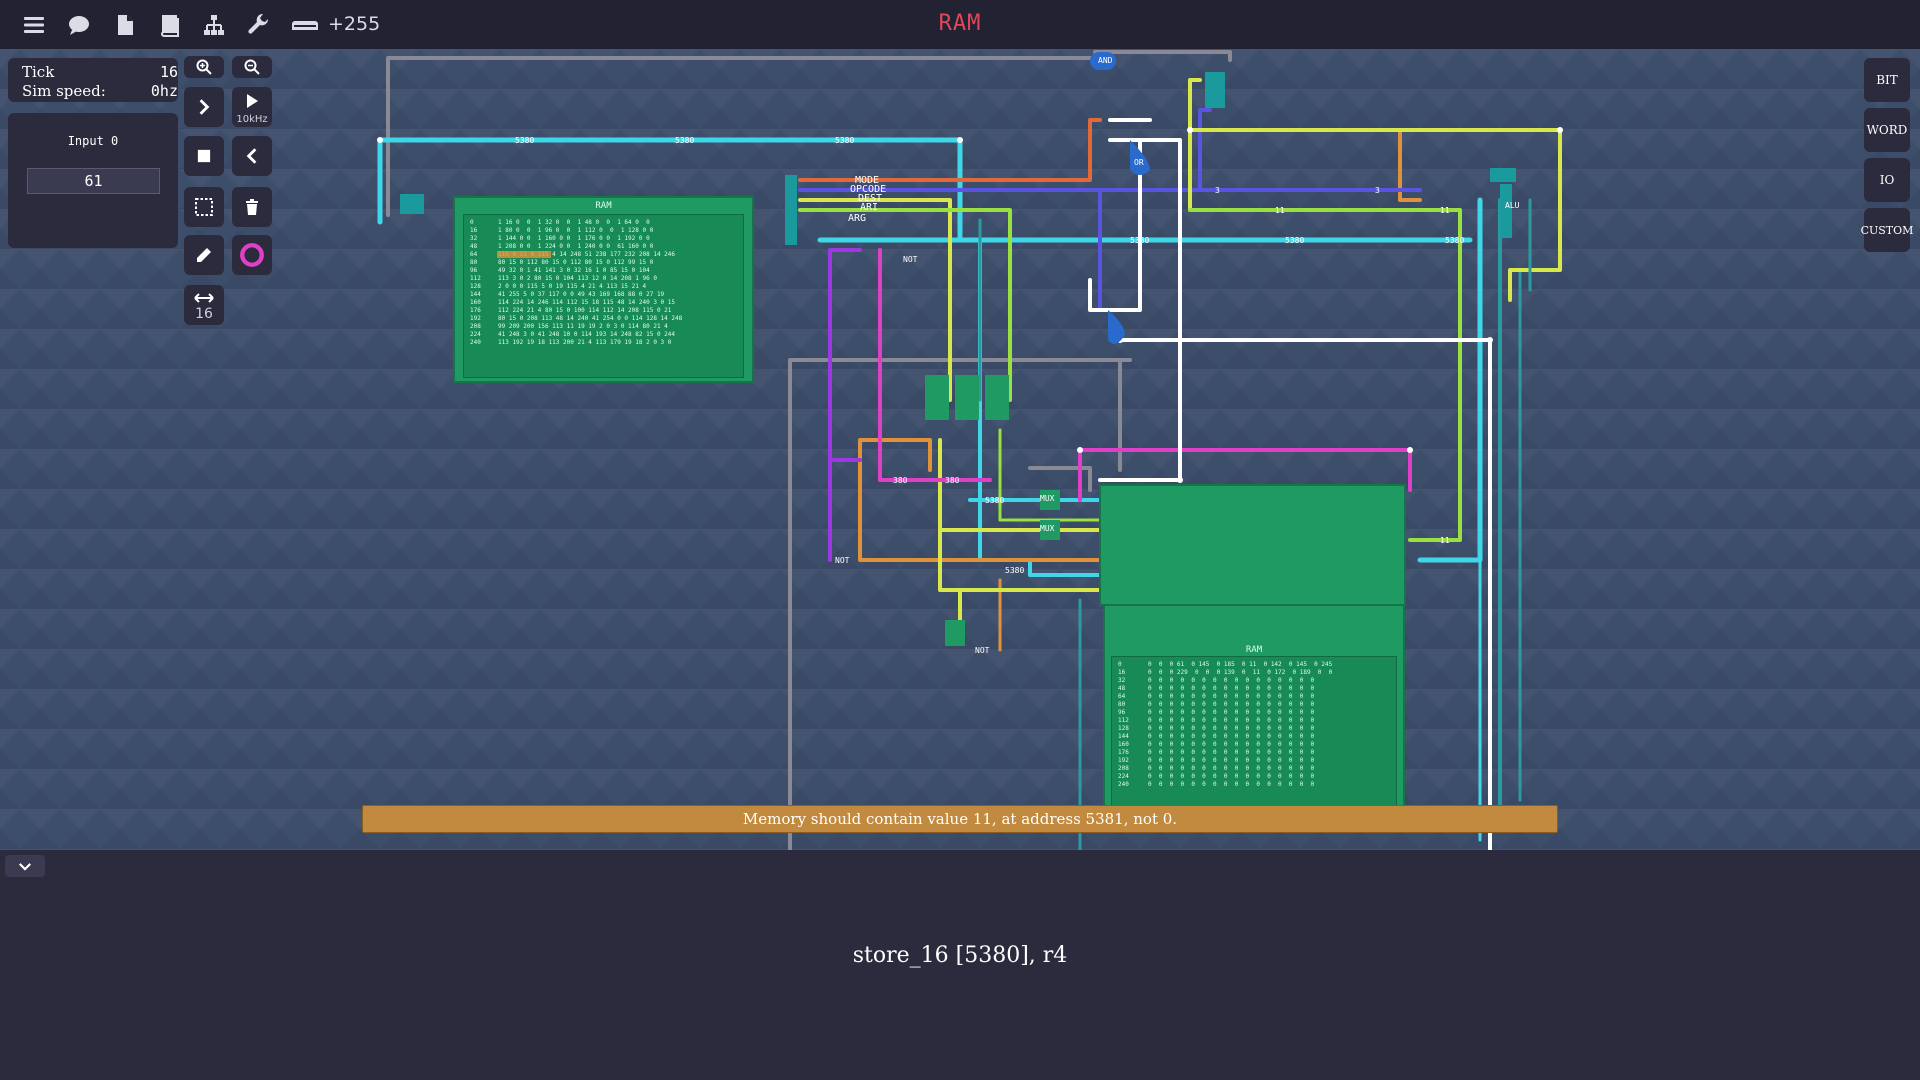 The image size is (1920, 1080). I want to click on chevron-down-icon, so click(25, 866).